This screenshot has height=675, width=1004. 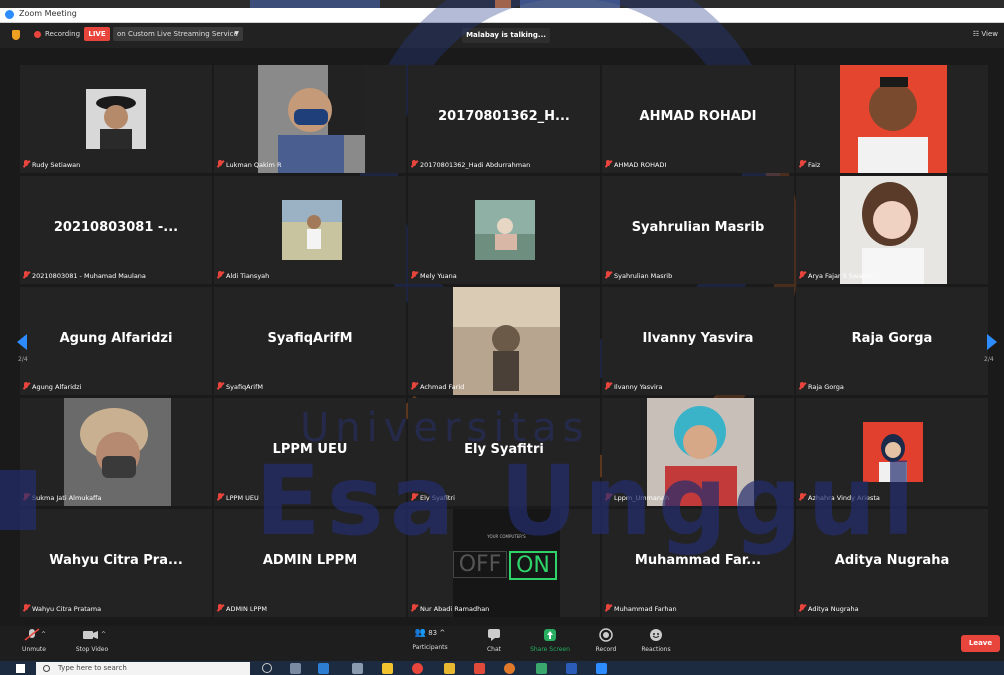 What do you see at coordinates (892, 452) in the screenshot?
I see `participant-tile: Azhahra Vindy Ariesta` at bounding box center [892, 452].